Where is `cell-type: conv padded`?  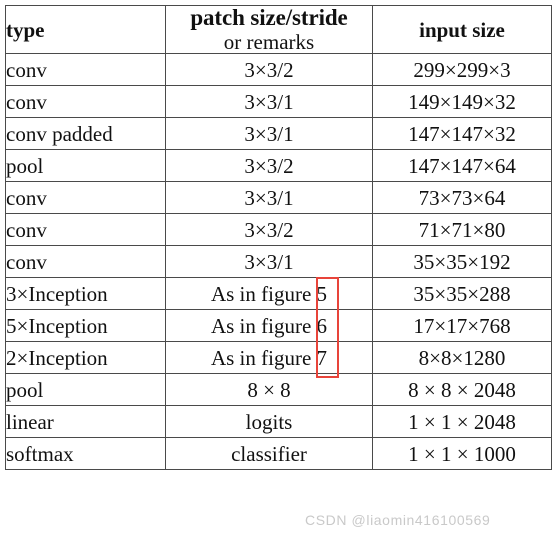 cell-type: conv padded is located at coordinates (85, 134).